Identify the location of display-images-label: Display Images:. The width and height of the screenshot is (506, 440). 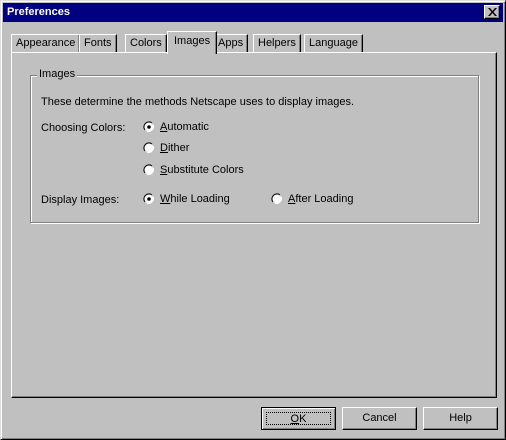
(80, 200).